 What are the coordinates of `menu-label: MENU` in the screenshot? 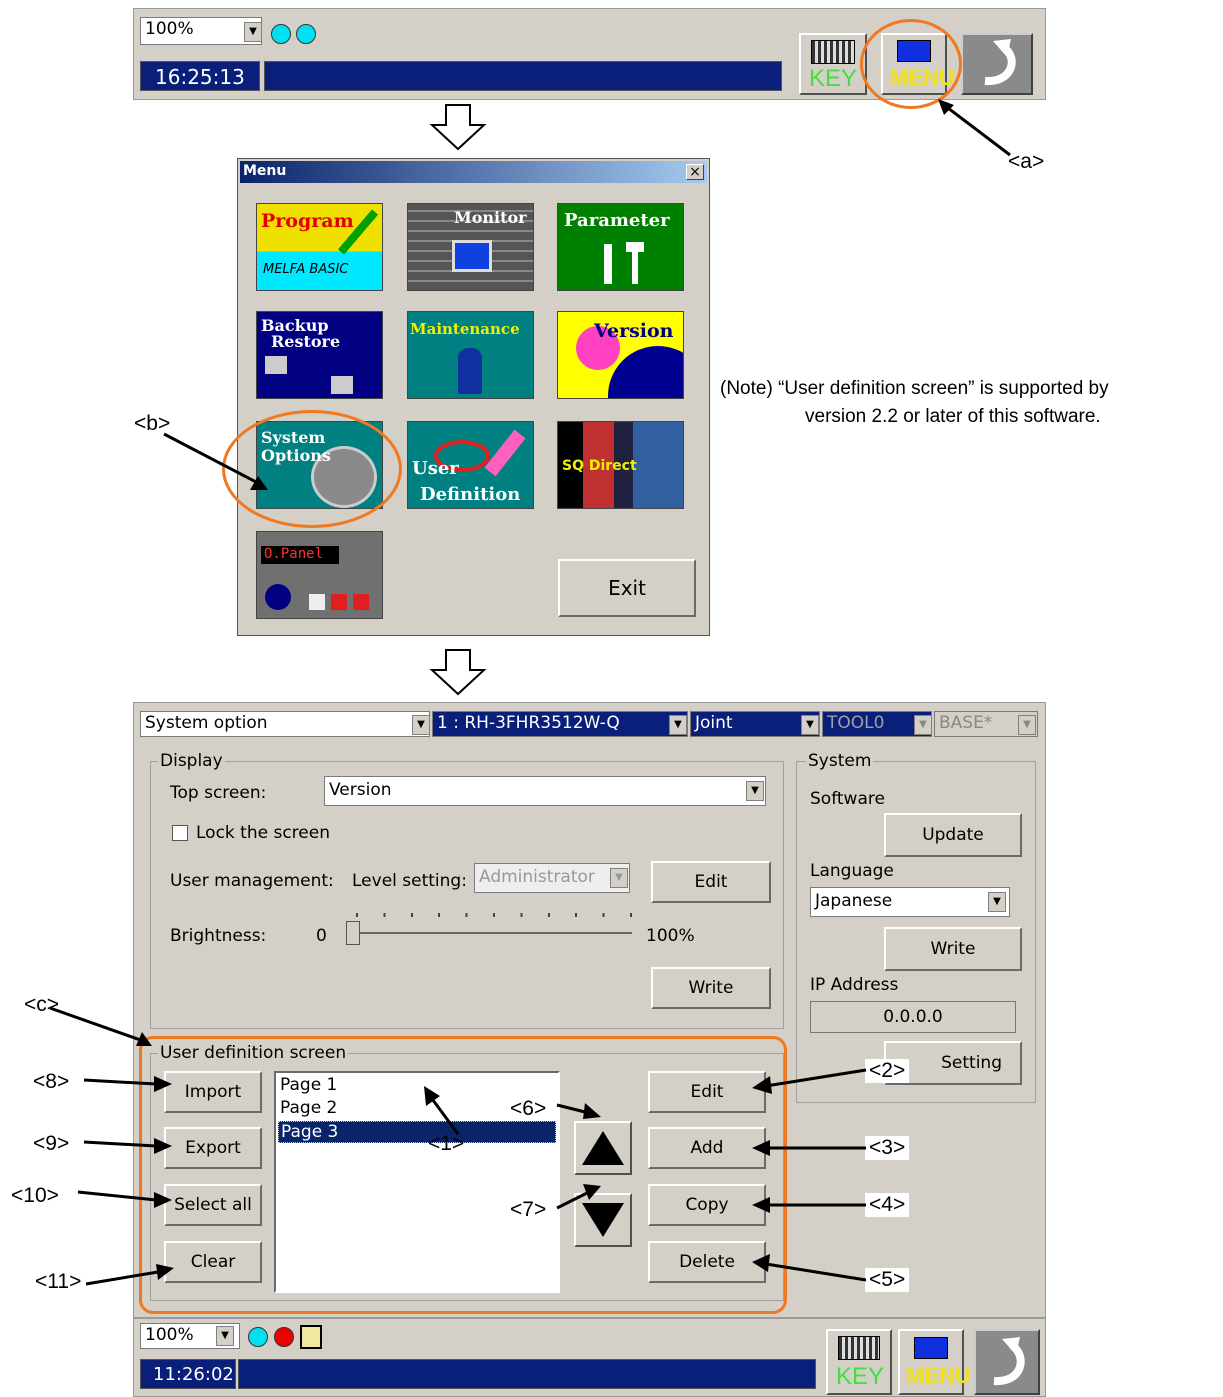 It's located at (938, 1375).